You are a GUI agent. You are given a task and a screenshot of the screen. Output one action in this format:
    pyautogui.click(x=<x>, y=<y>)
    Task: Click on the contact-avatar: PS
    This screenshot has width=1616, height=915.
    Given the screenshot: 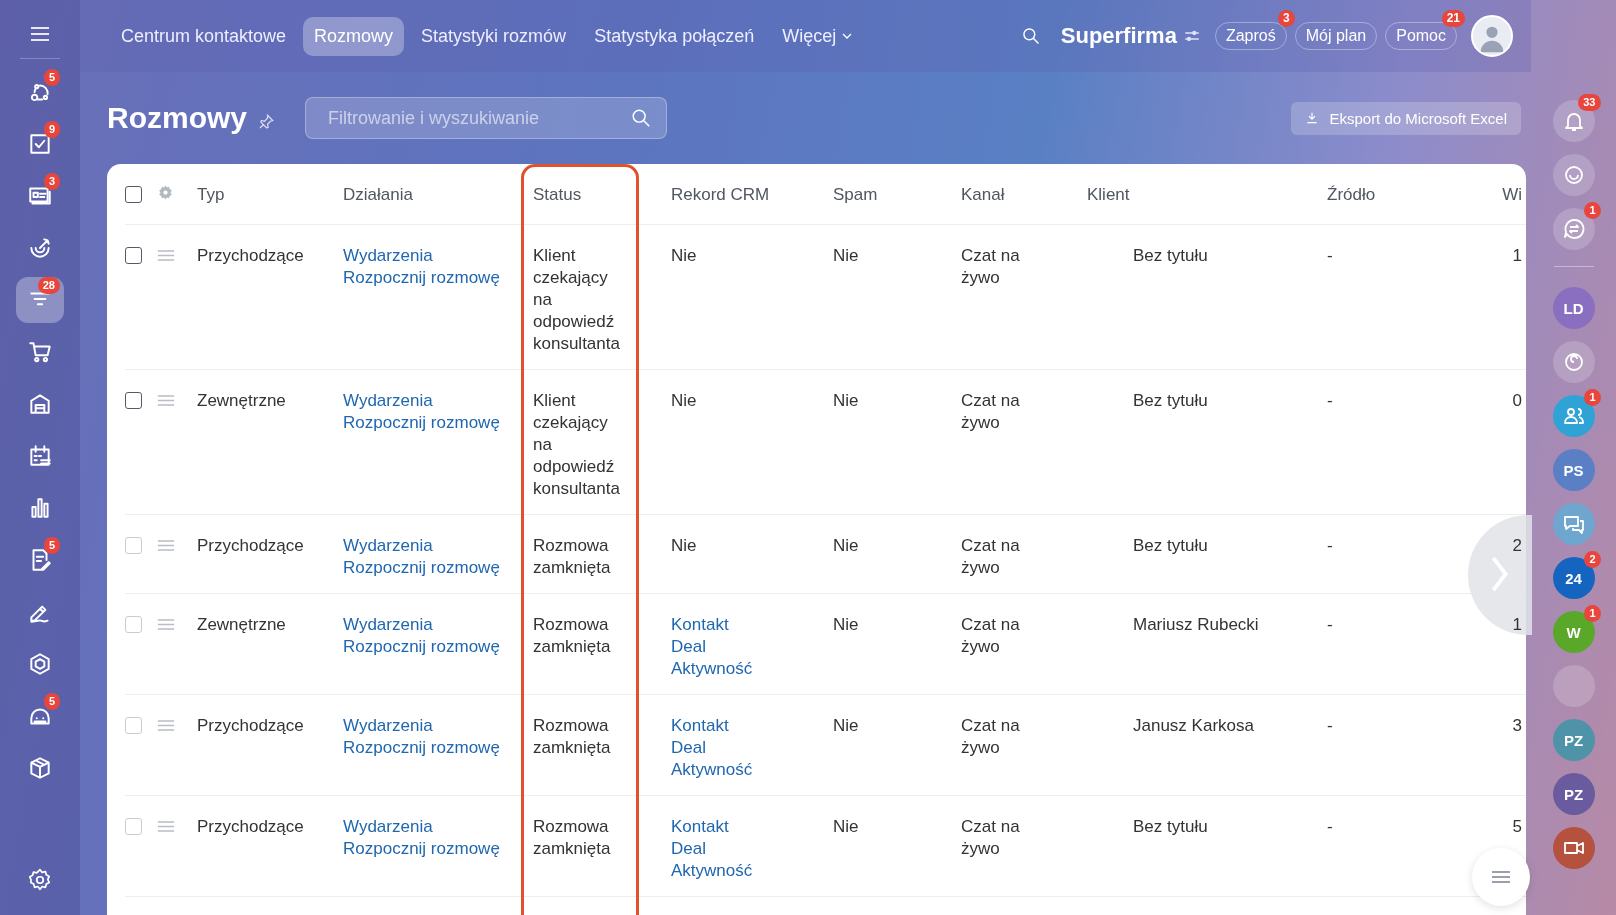 What is the action you would take?
    pyautogui.click(x=1573, y=470)
    